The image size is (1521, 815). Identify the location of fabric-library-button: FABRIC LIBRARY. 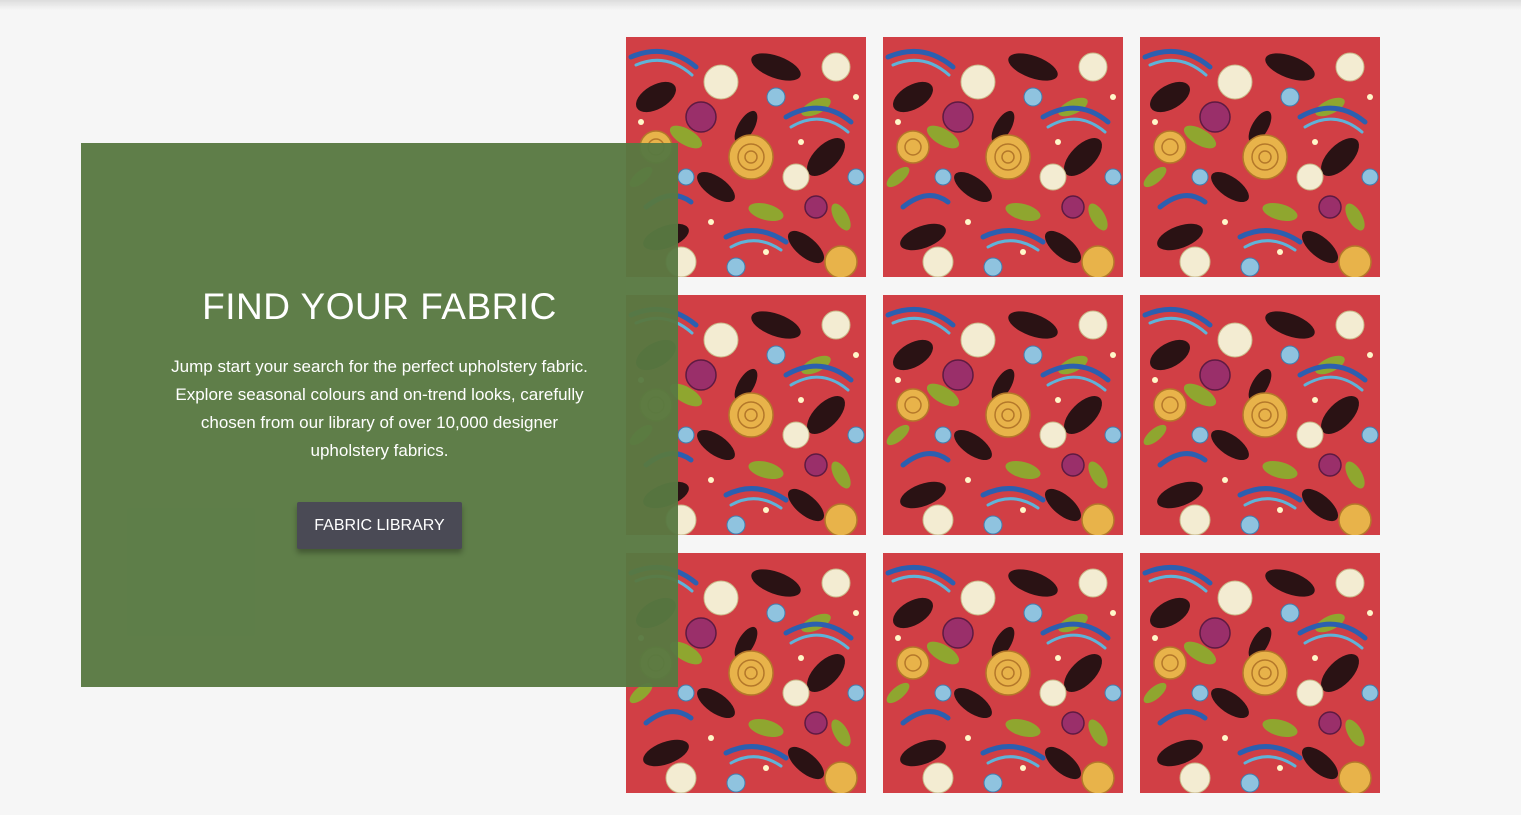
(379, 525).